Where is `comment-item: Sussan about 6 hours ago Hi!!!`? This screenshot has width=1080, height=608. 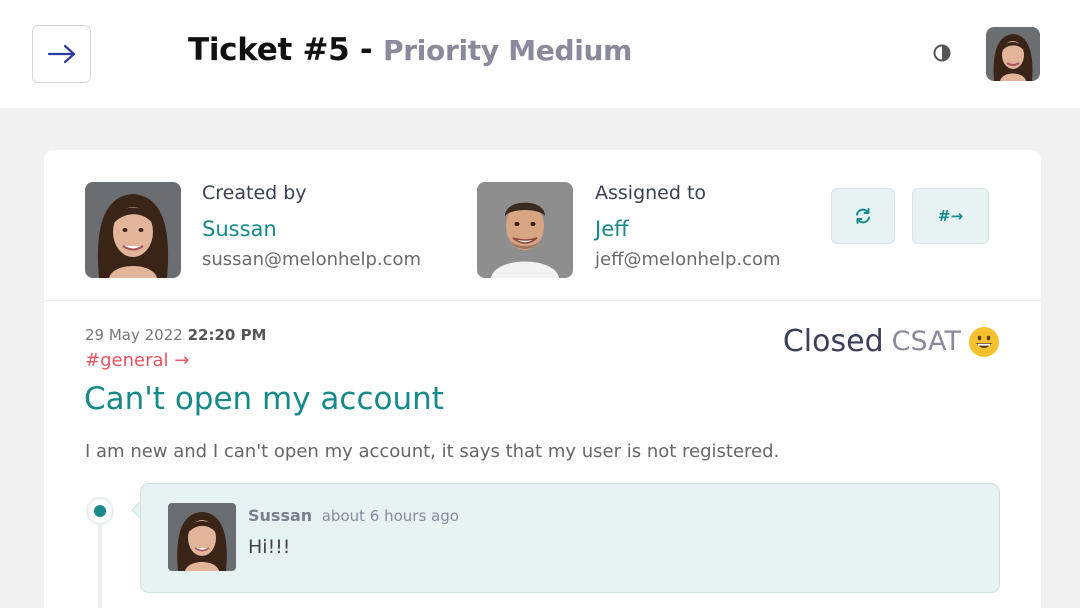
comment-item: Sussan about 6 hours ago Hi!!! is located at coordinates (570, 538).